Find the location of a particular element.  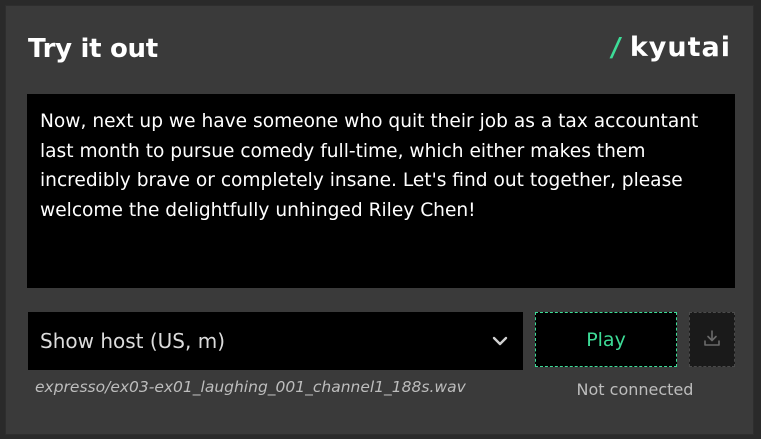

connection-status: Not connected is located at coordinates (635, 389).